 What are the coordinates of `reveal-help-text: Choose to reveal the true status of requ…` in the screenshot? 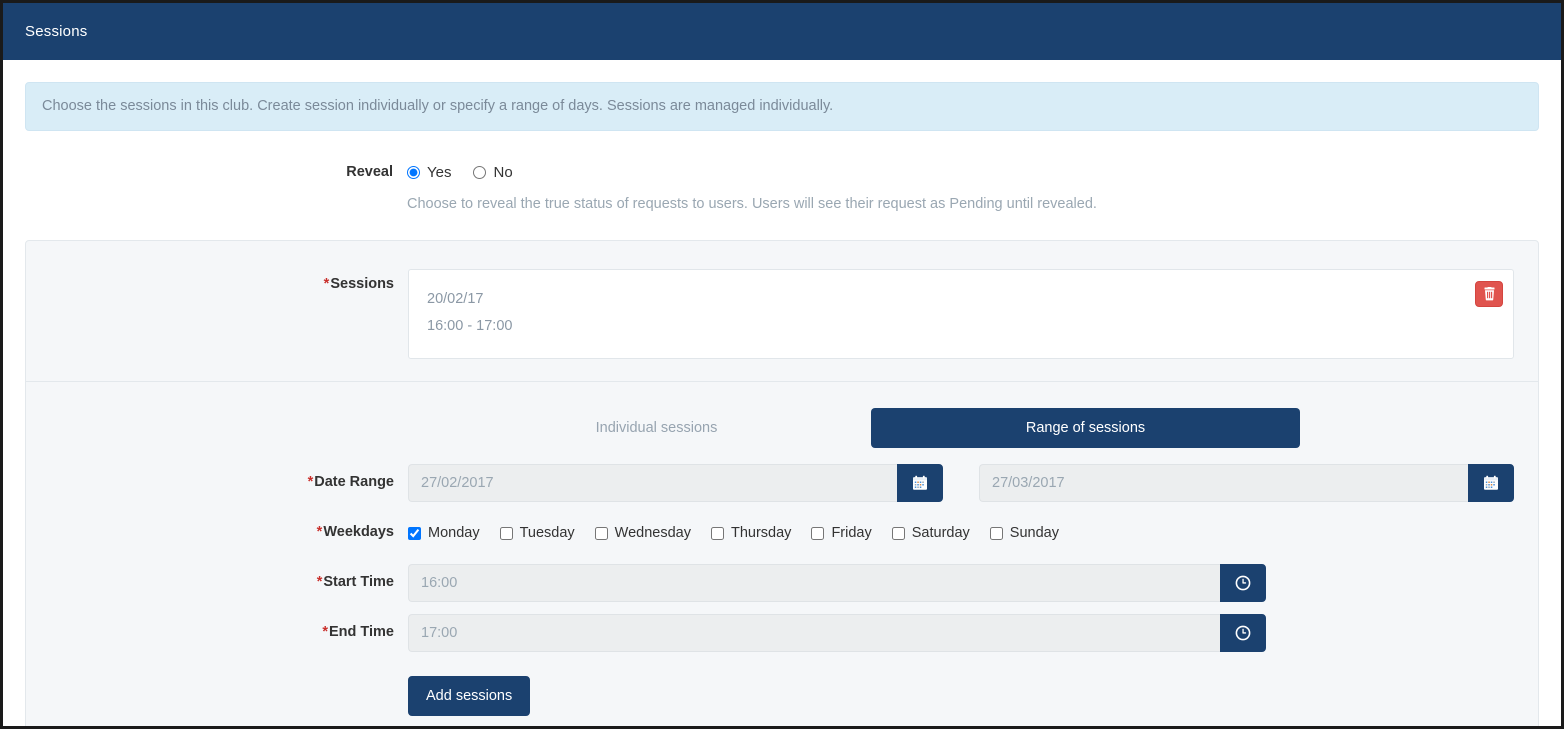 It's located at (752, 204).